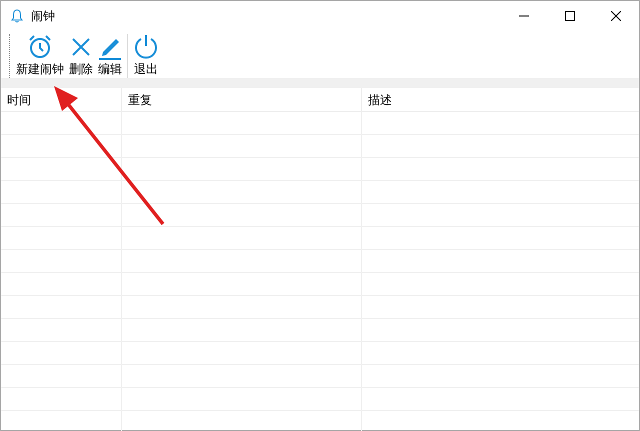 The image size is (640, 431). I want to click on column-header: 时间, so click(19, 99).